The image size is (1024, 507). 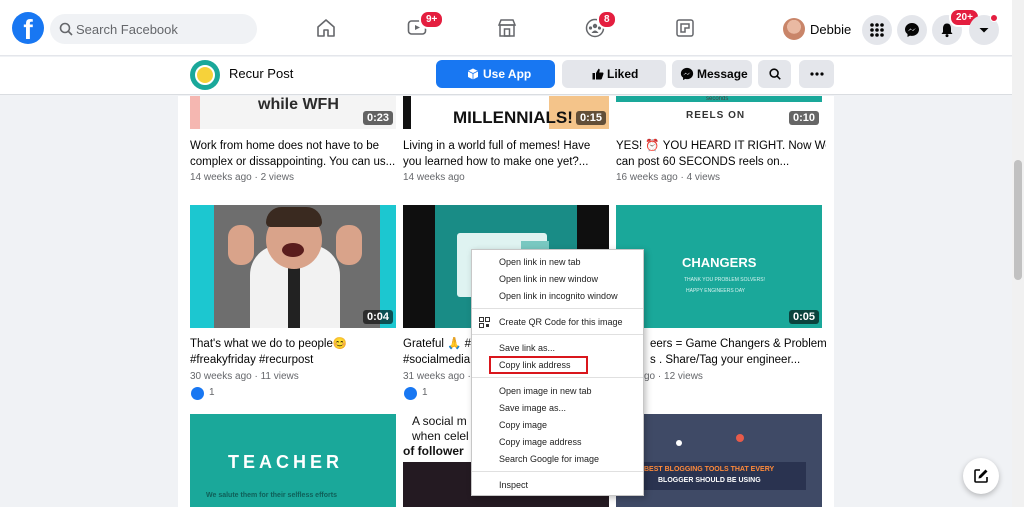 What do you see at coordinates (590, 118) in the screenshot?
I see `video-duration: 0:15` at bounding box center [590, 118].